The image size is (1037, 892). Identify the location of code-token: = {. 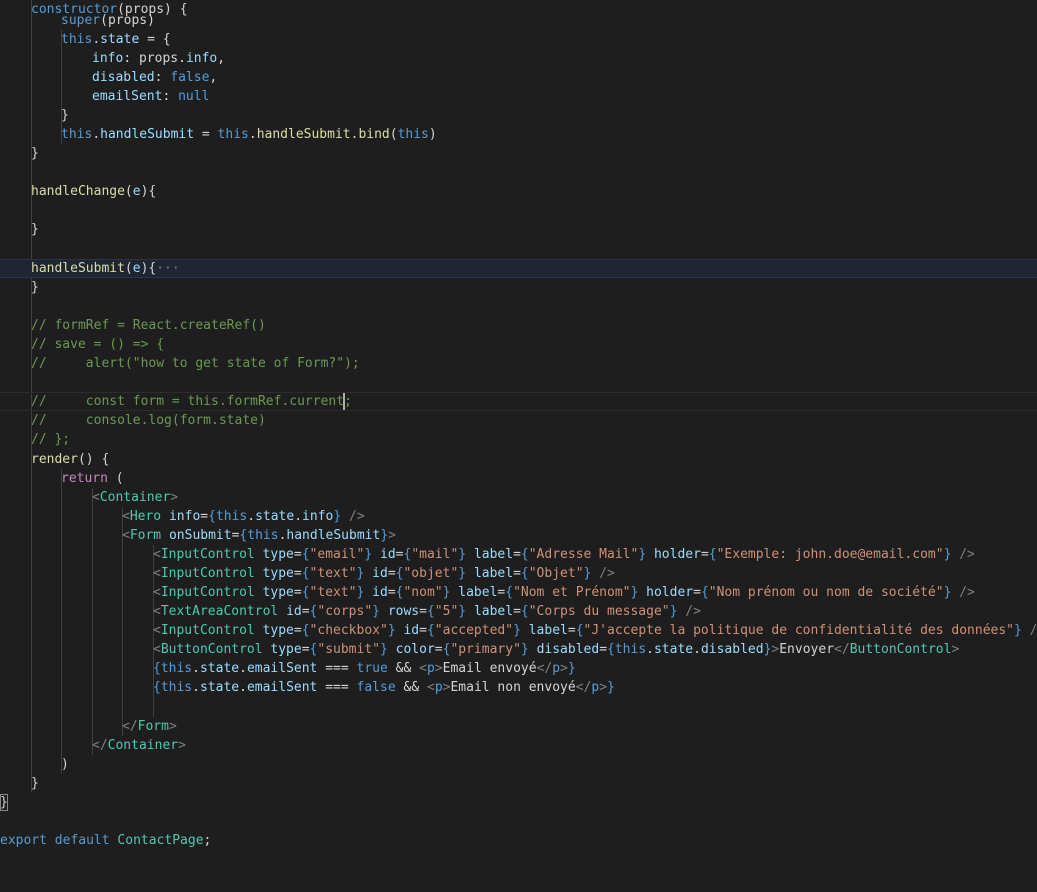
(155, 39).